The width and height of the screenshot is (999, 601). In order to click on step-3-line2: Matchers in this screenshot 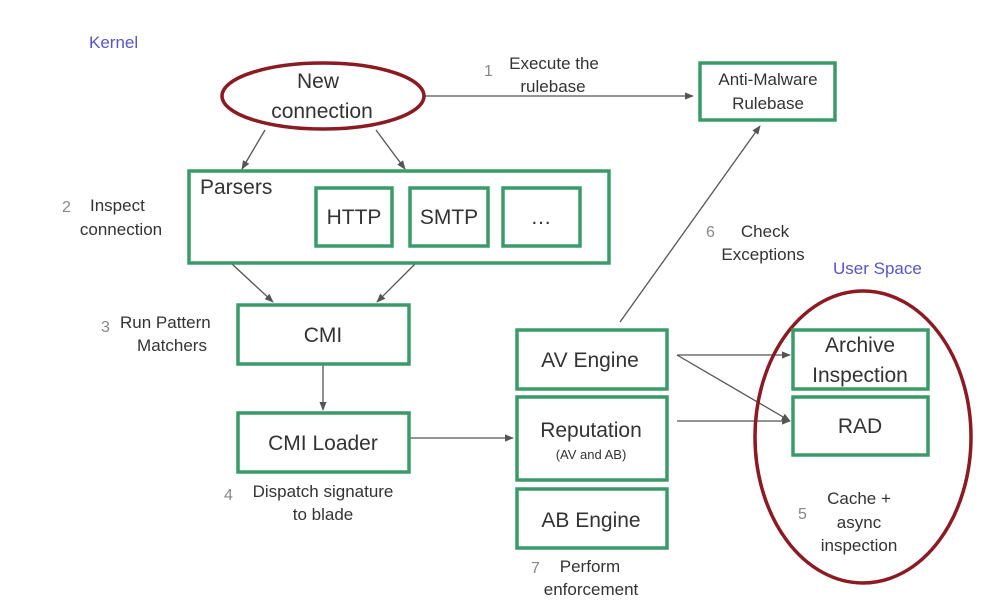, I will do `click(172, 345)`.